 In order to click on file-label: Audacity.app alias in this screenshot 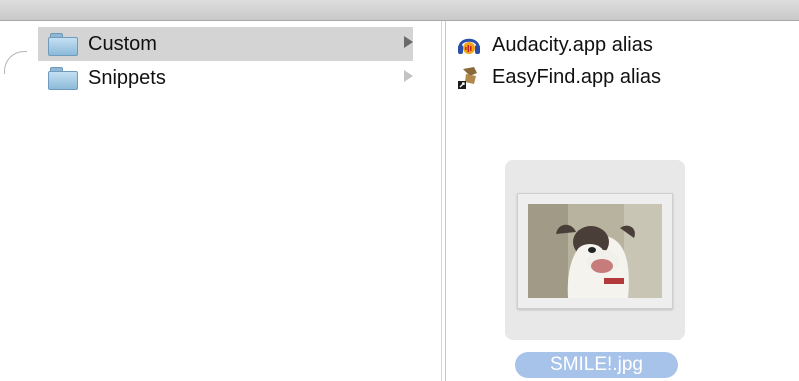, I will do `click(572, 44)`.